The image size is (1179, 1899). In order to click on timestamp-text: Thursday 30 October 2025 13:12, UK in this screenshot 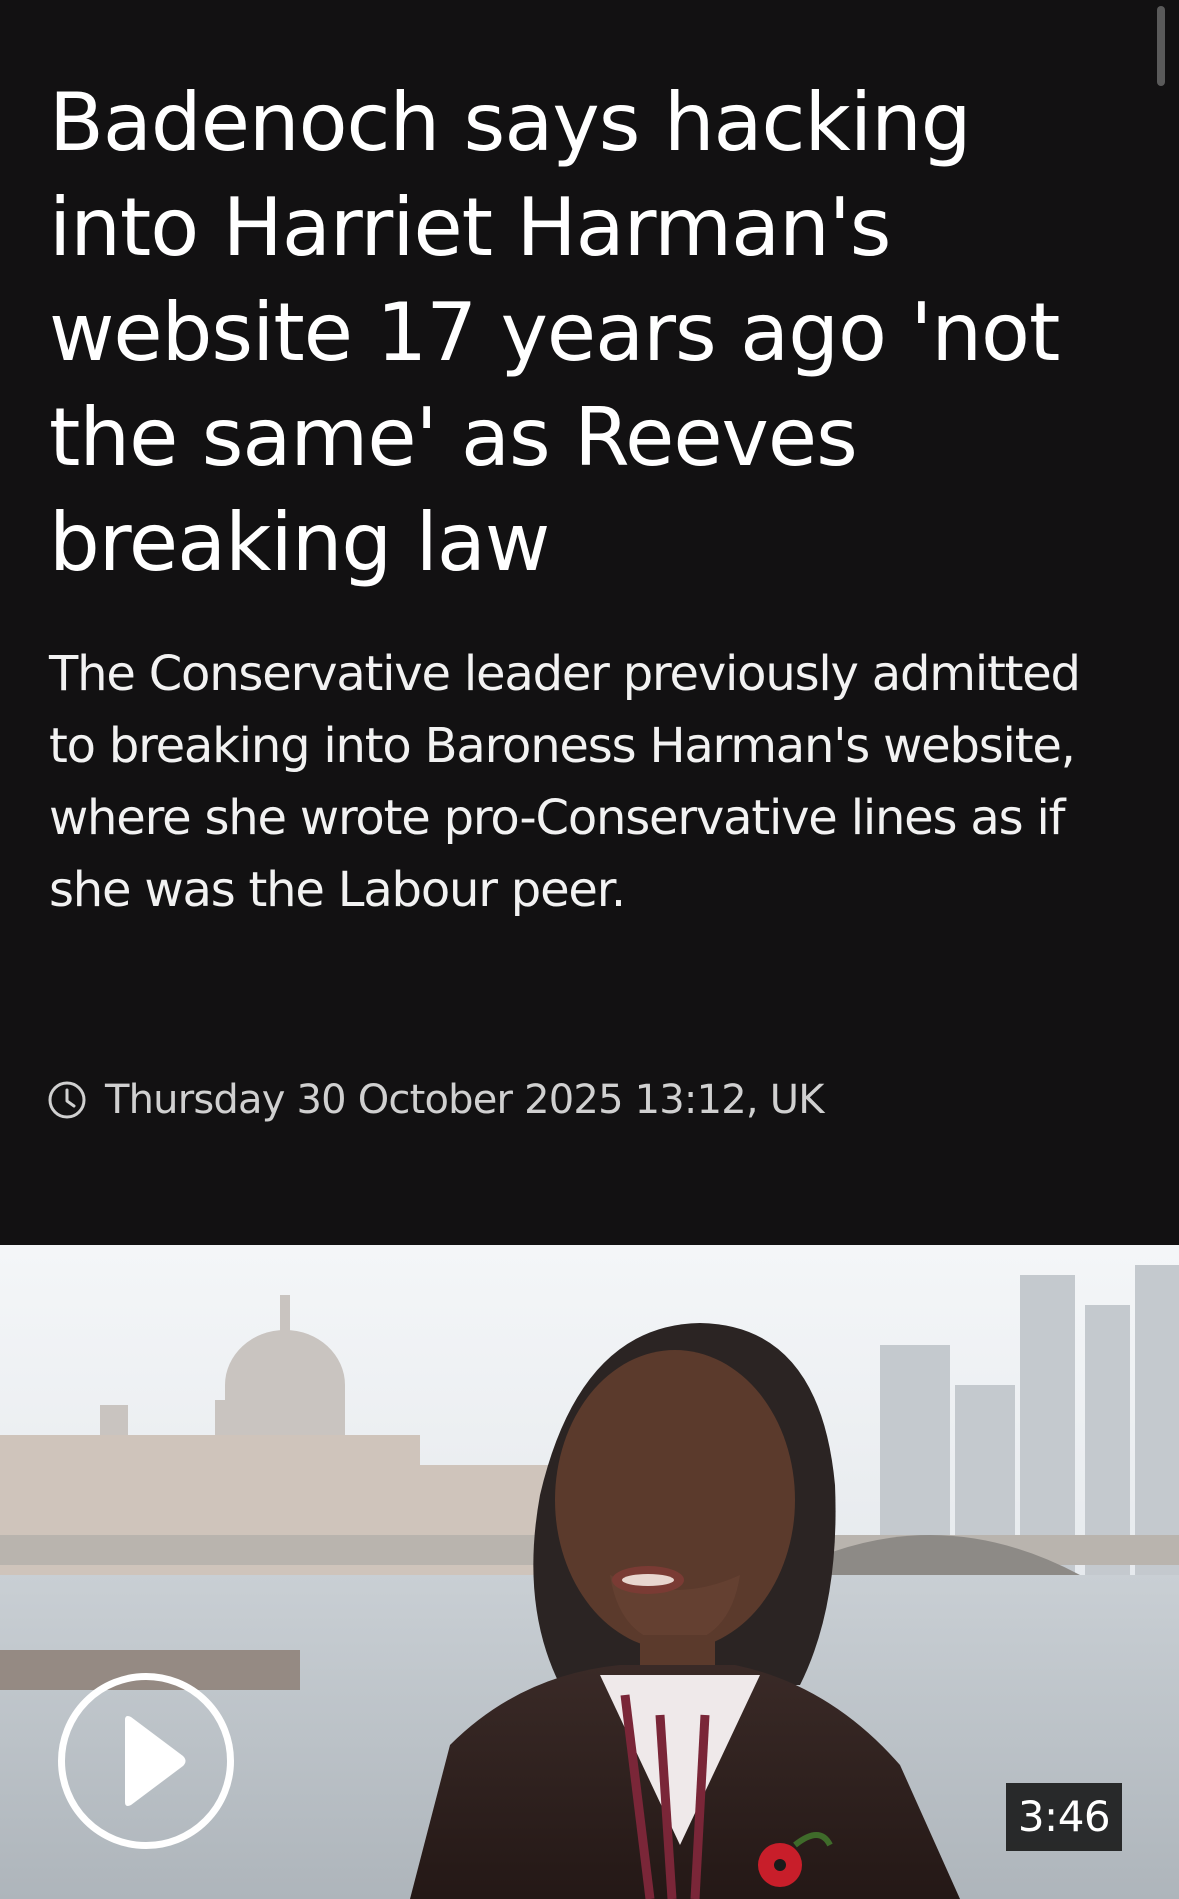, I will do `click(464, 1100)`.